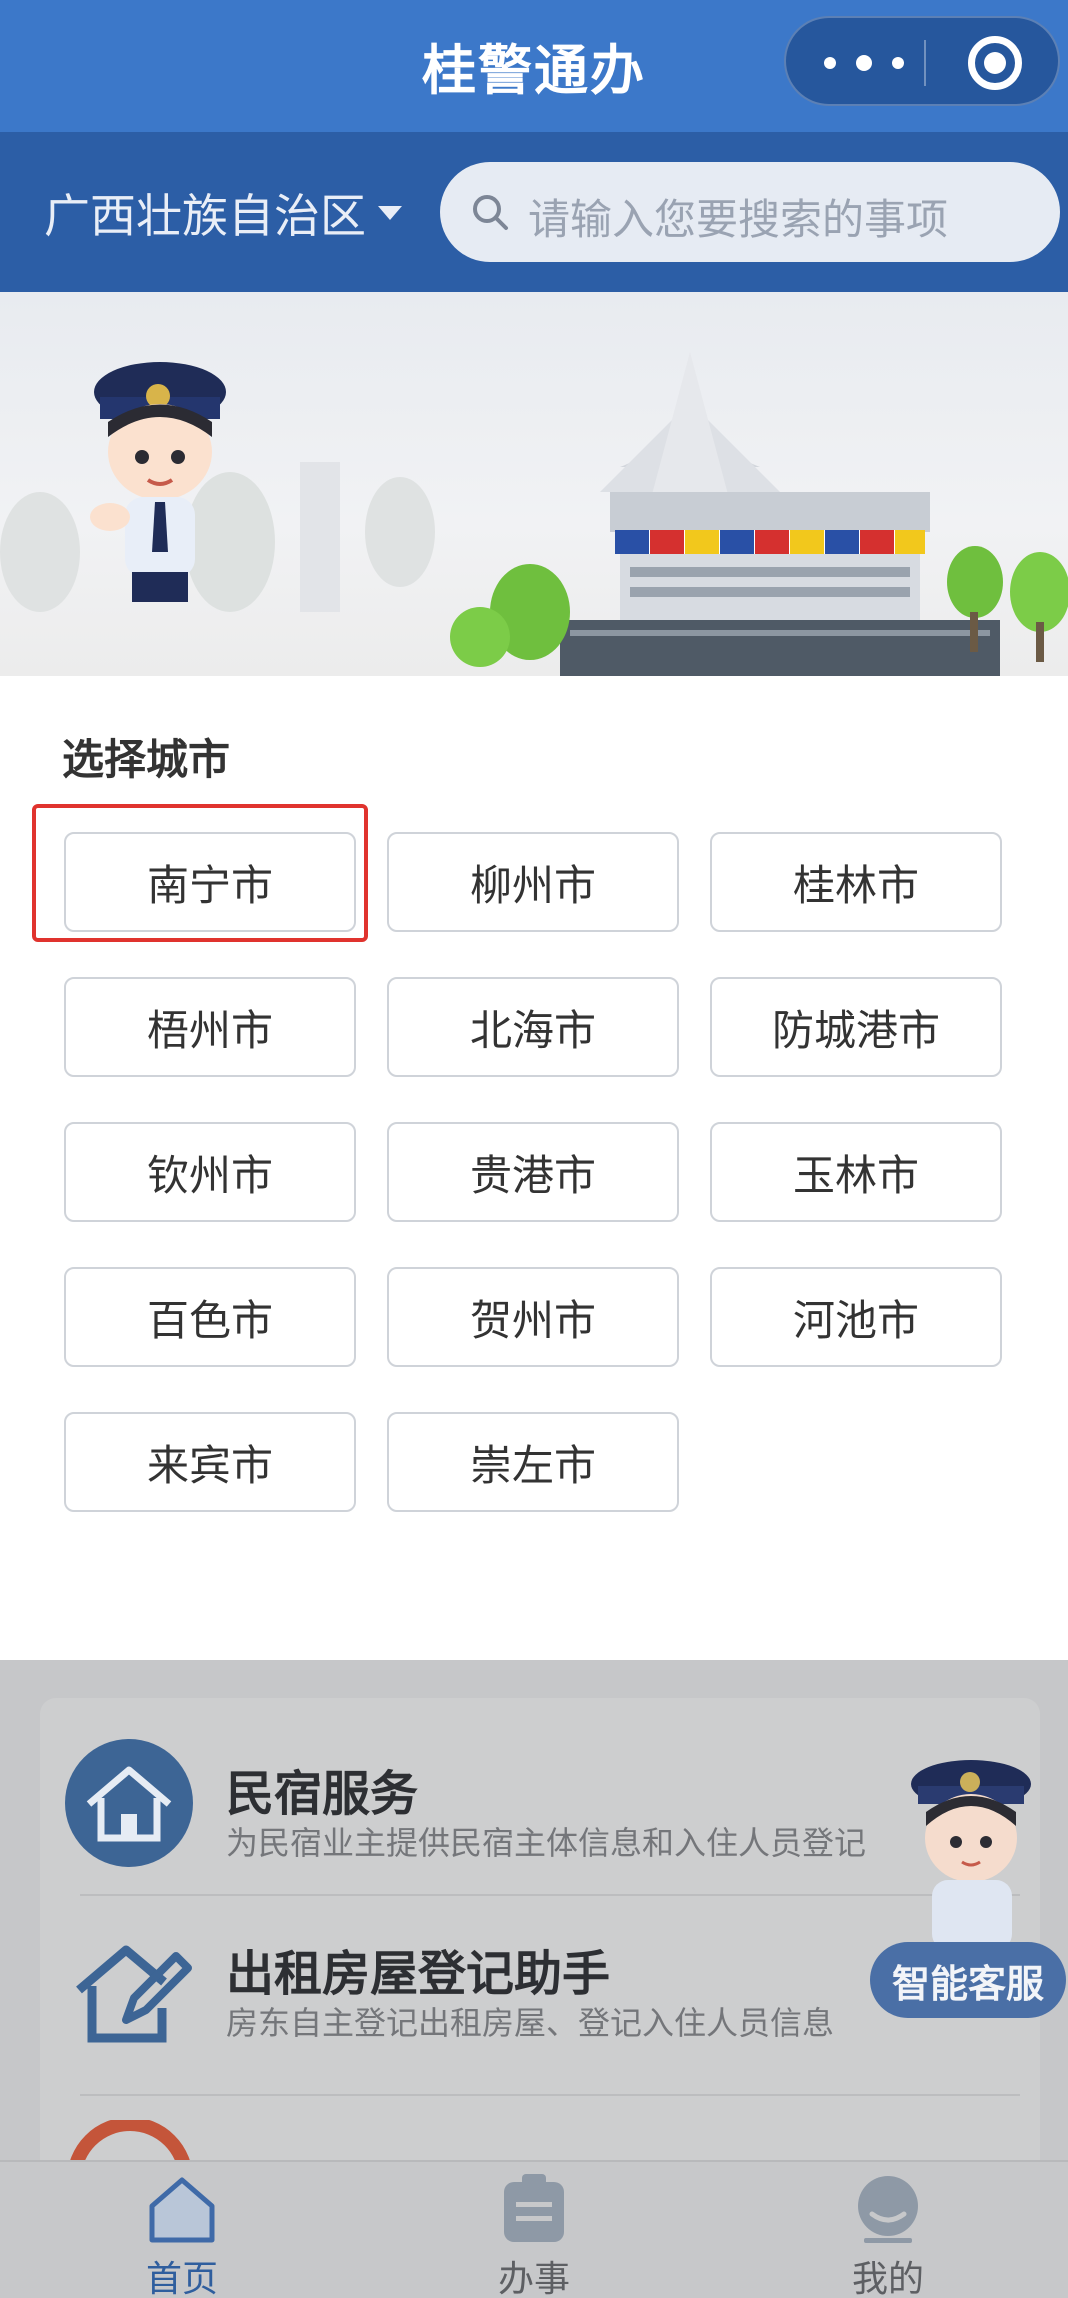 Image resolution: width=1068 pixels, height=2298 pixels. I want to click on city-guigang: 贵港市, so click(533, 1172).